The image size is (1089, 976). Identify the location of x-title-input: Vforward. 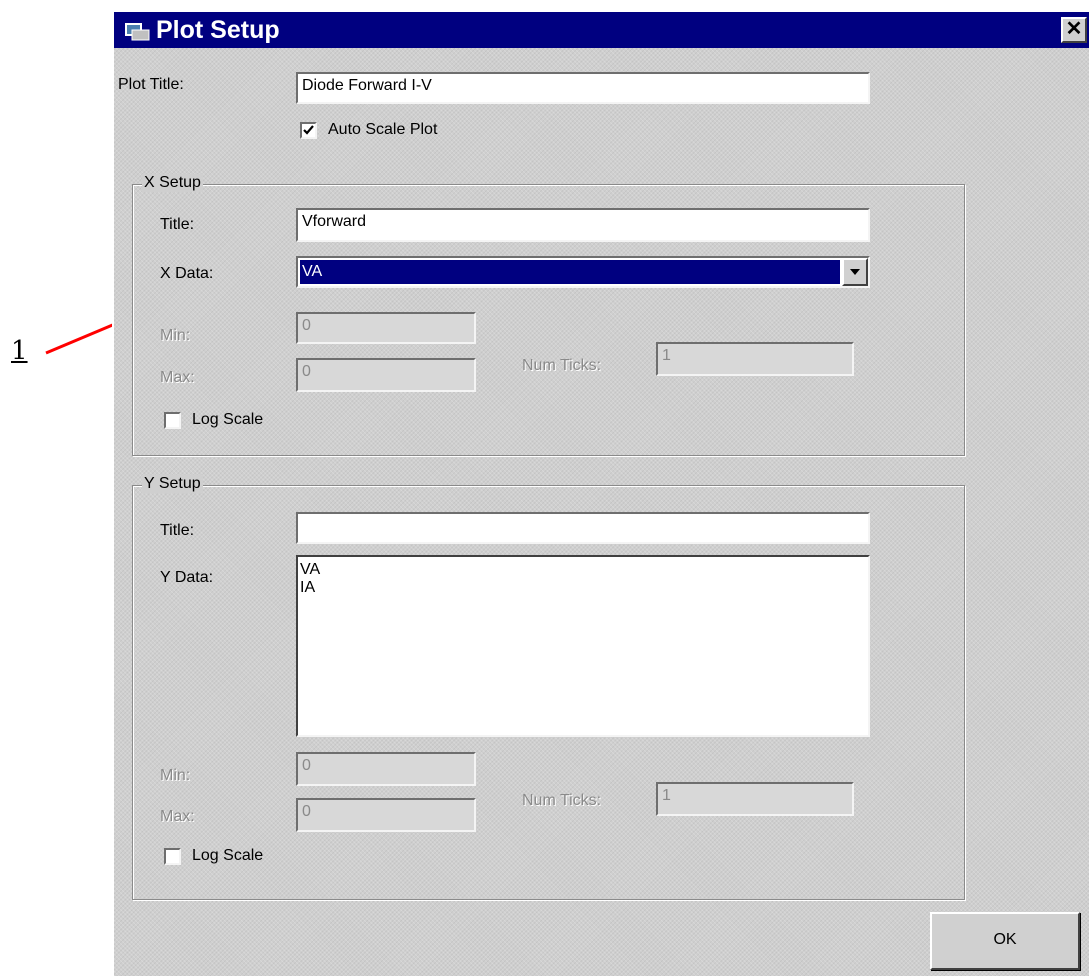
(583, 225).